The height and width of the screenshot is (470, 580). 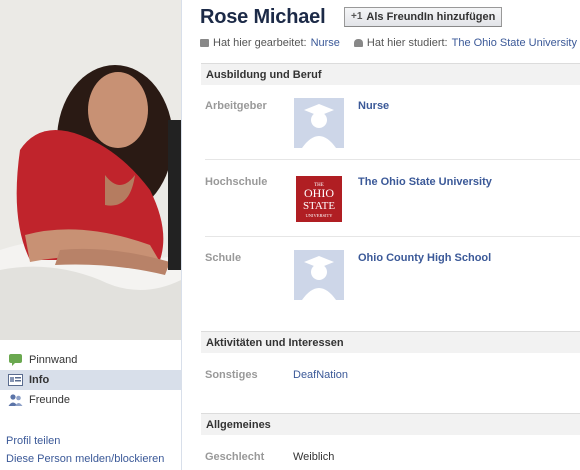 What do you see at coordinates (15, 380) in the screenshot?
I see `info-icon` at bounding box center [15, 380].